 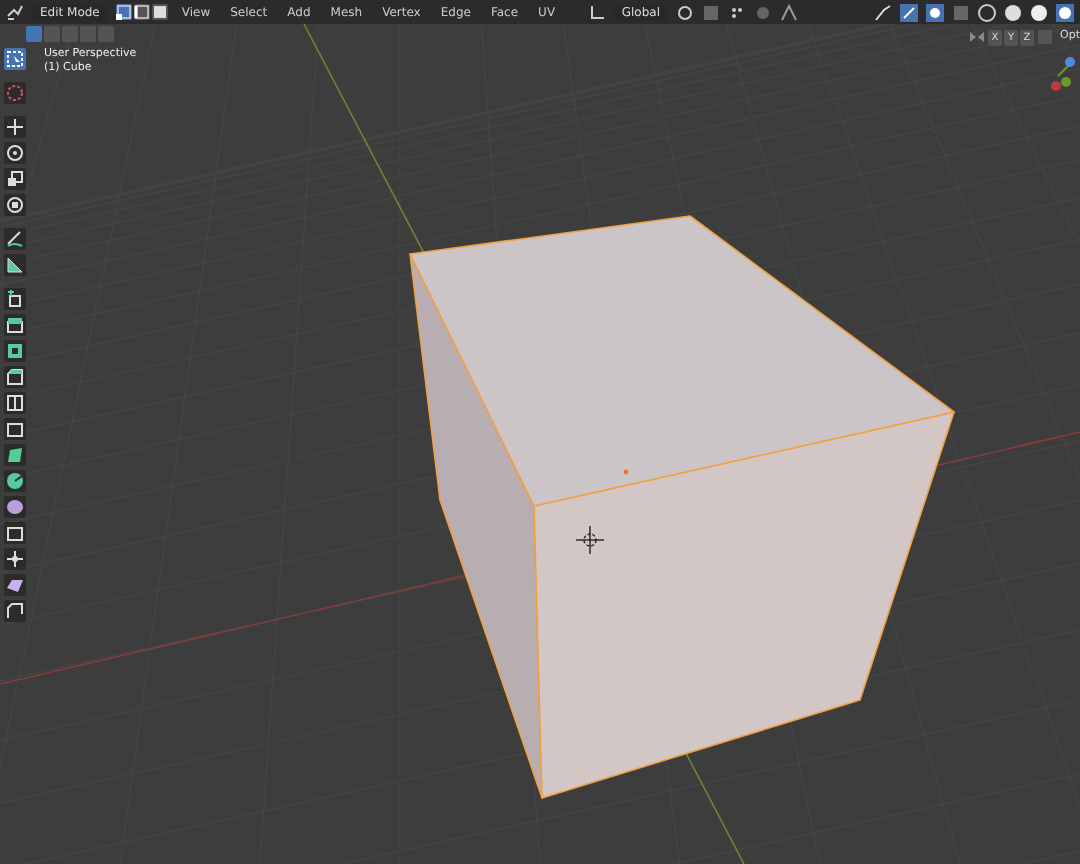 I want to click on cursor-icon, so click(x=590, y=540).